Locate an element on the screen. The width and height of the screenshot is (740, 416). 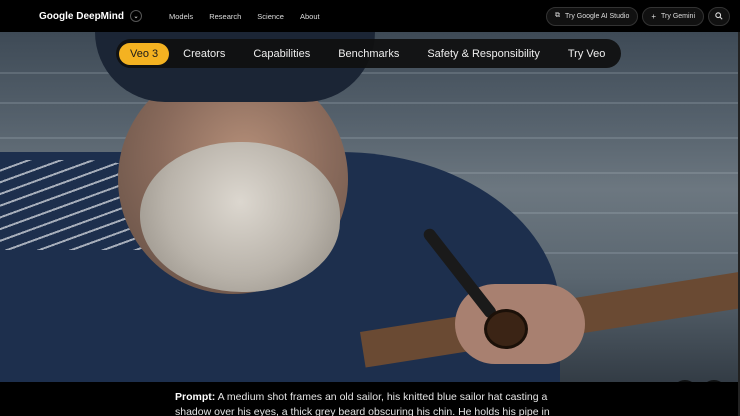
try-gemini-label: Try Gemini is located at coordinates (678, 16).